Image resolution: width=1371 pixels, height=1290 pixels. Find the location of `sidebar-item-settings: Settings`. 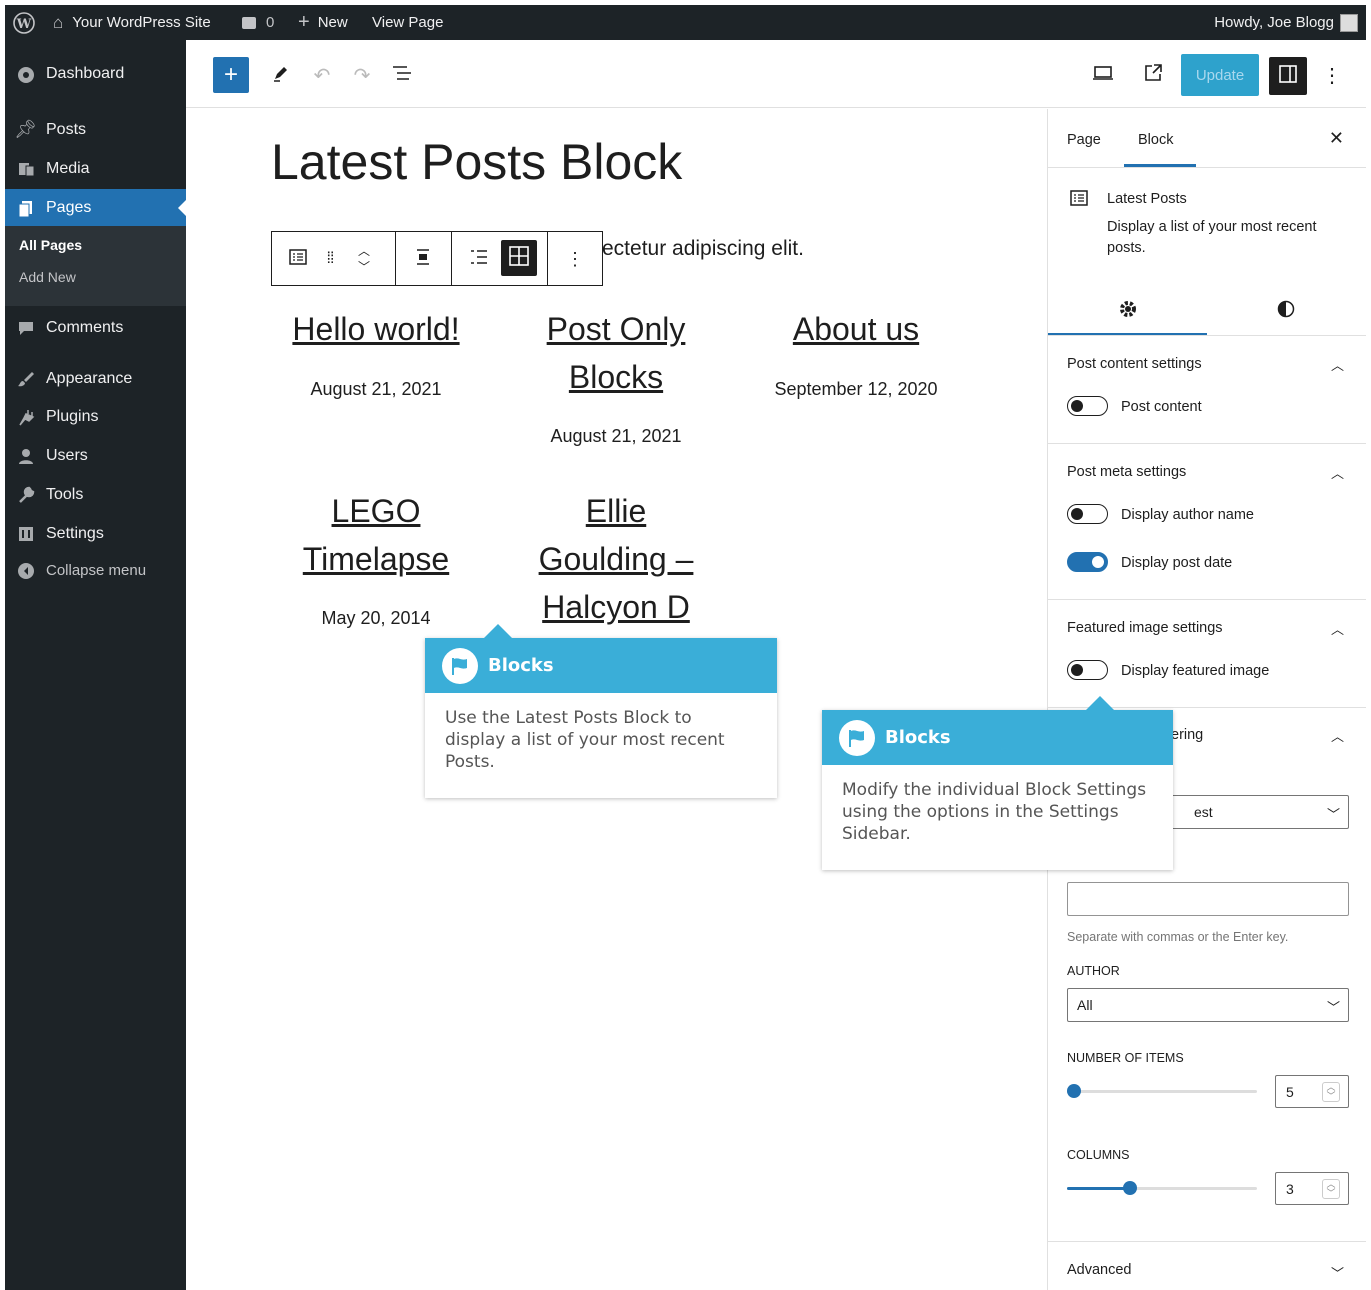

sidebar-item-settings: Settings is located at coordinates (95, 533).